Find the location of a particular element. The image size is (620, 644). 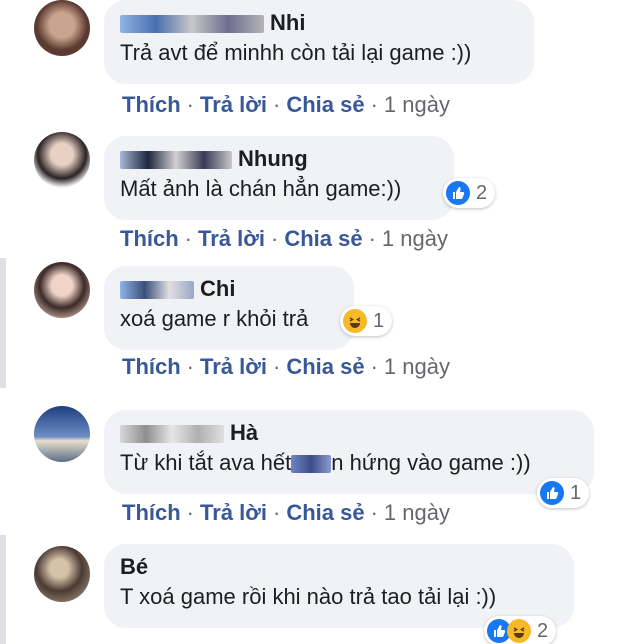

comment-author: Chi is located at coordinates (229, 289).